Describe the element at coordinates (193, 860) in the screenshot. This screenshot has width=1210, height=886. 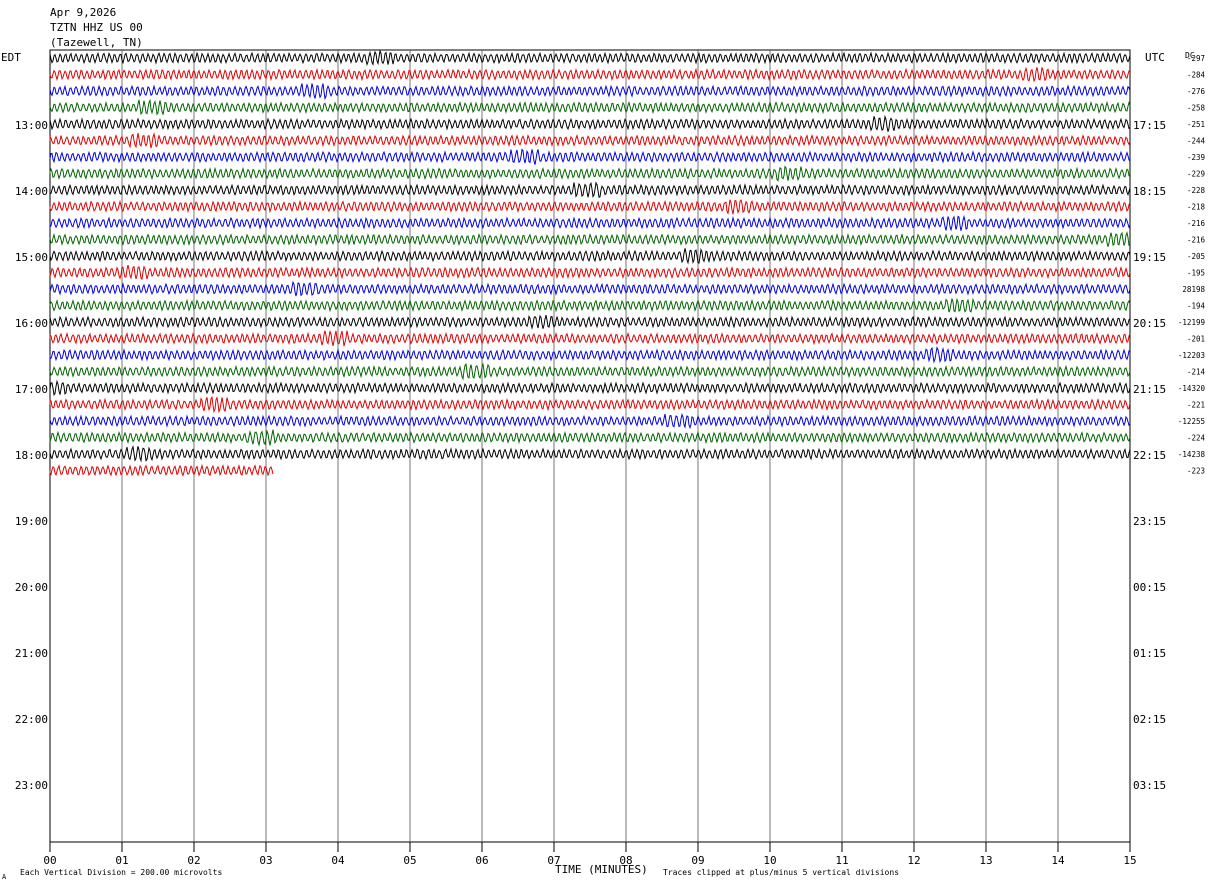
I see `x-tick-label-02: 02` at that location.